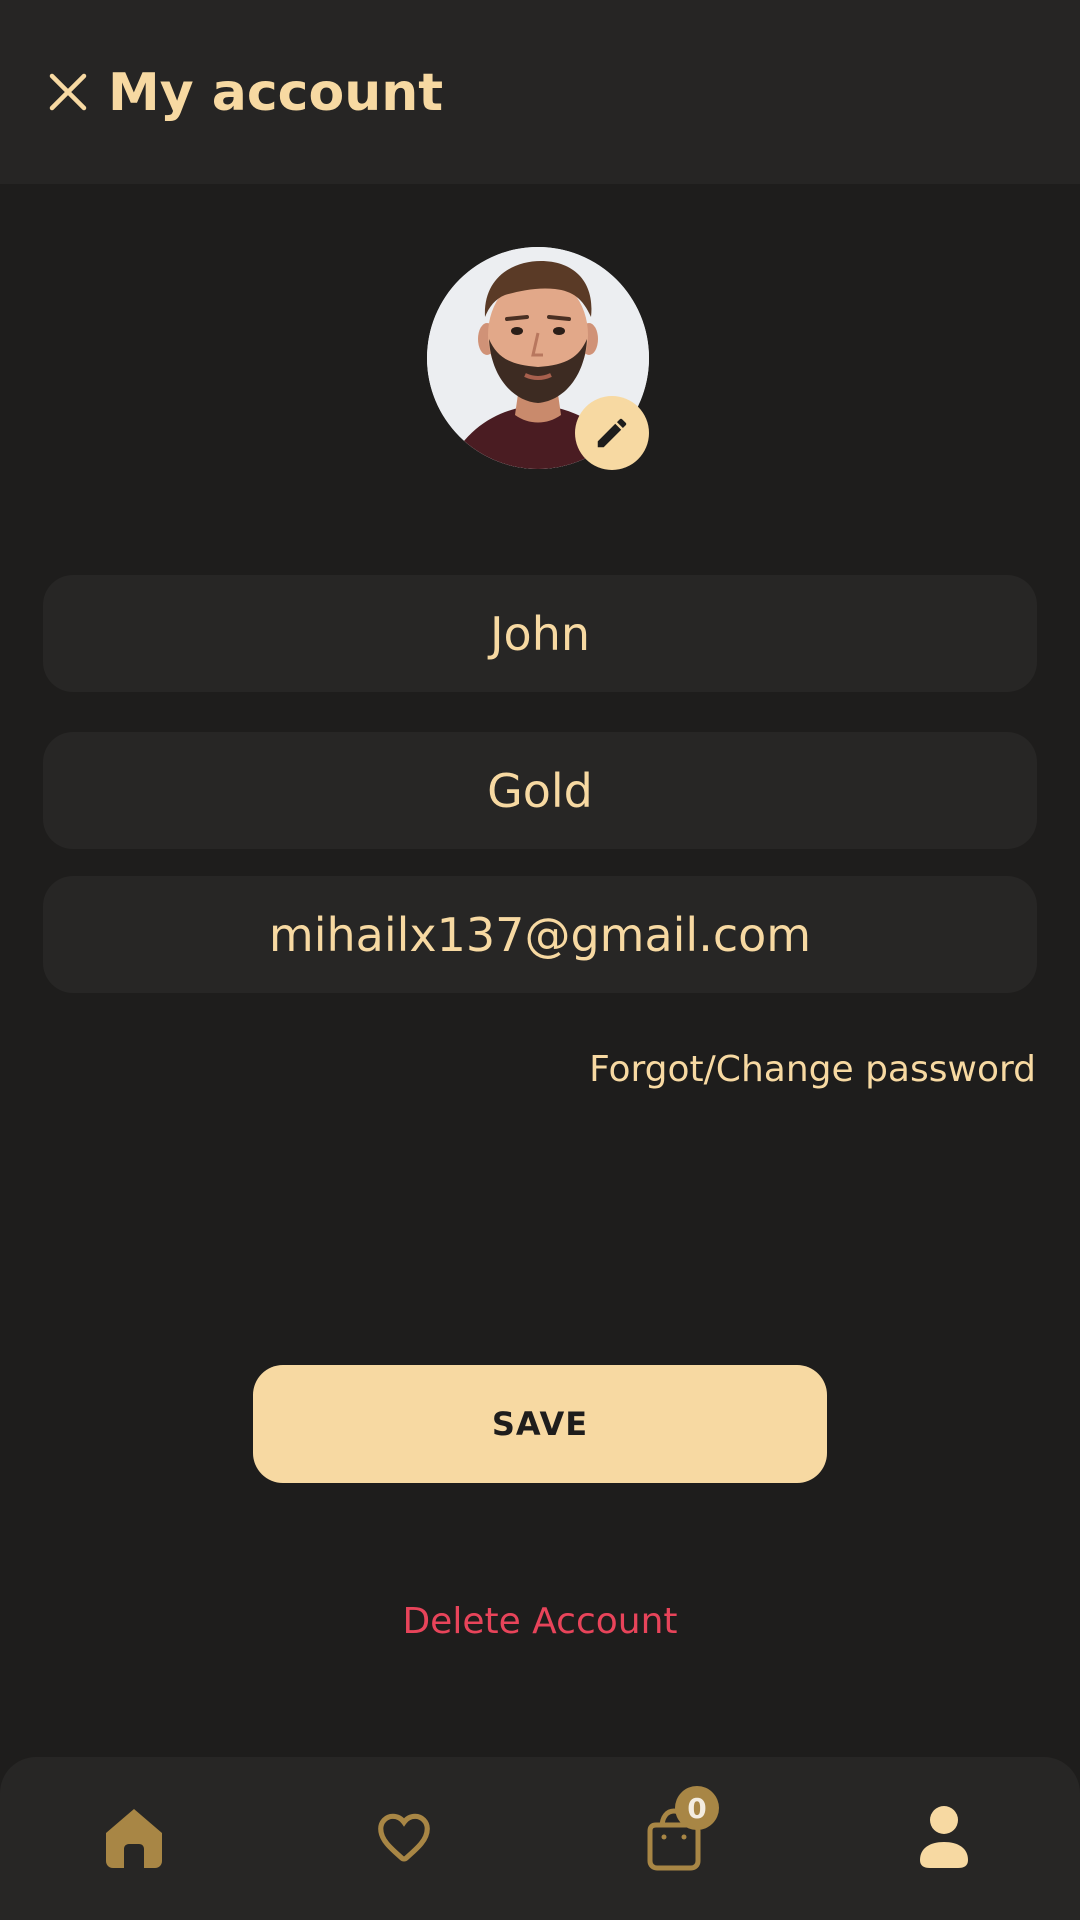 This screenshot has height=1920, width=1080. I want to click on bottom-navigation, so click(540, 1838).